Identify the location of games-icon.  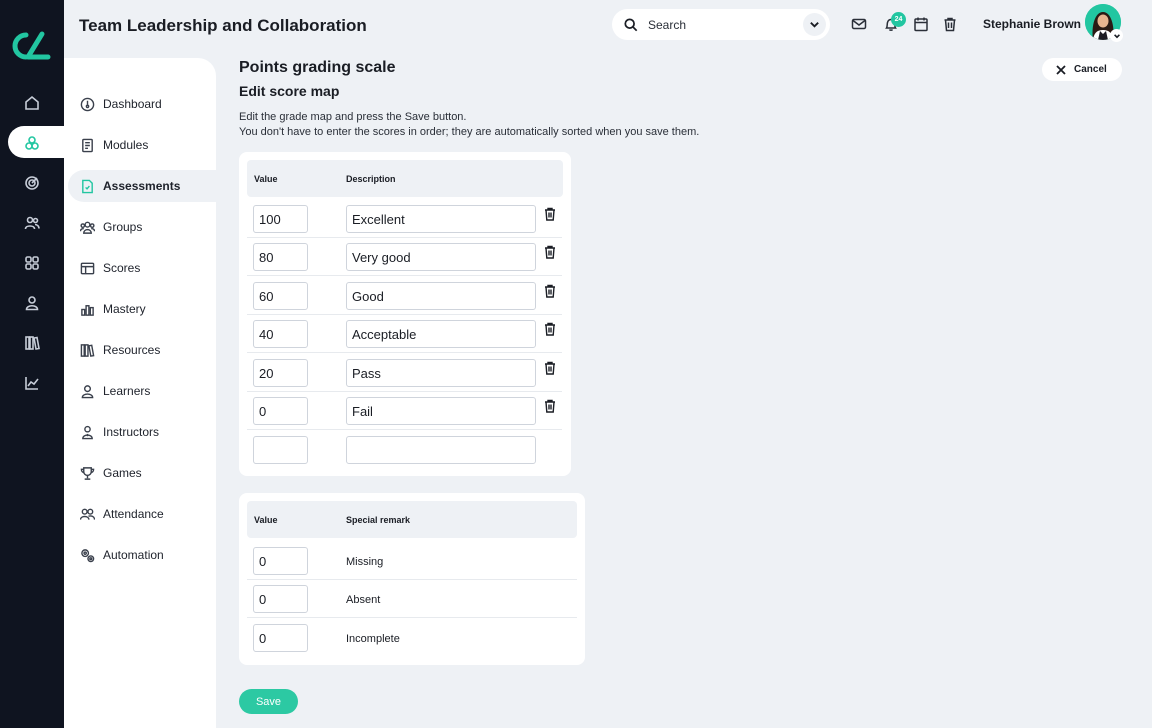
(87, 473).